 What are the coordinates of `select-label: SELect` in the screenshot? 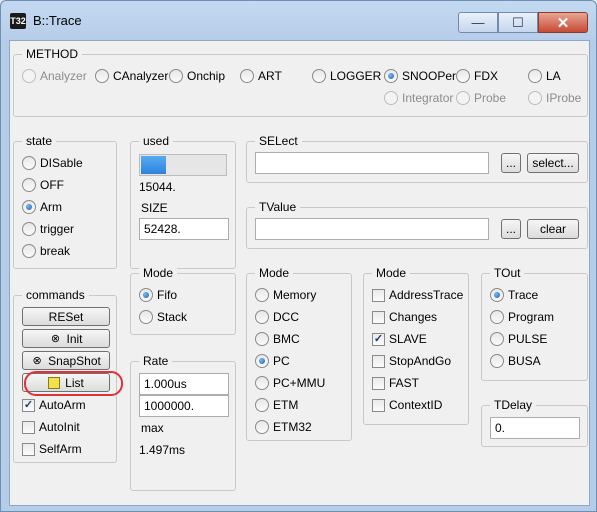 It's located at (278, 141).